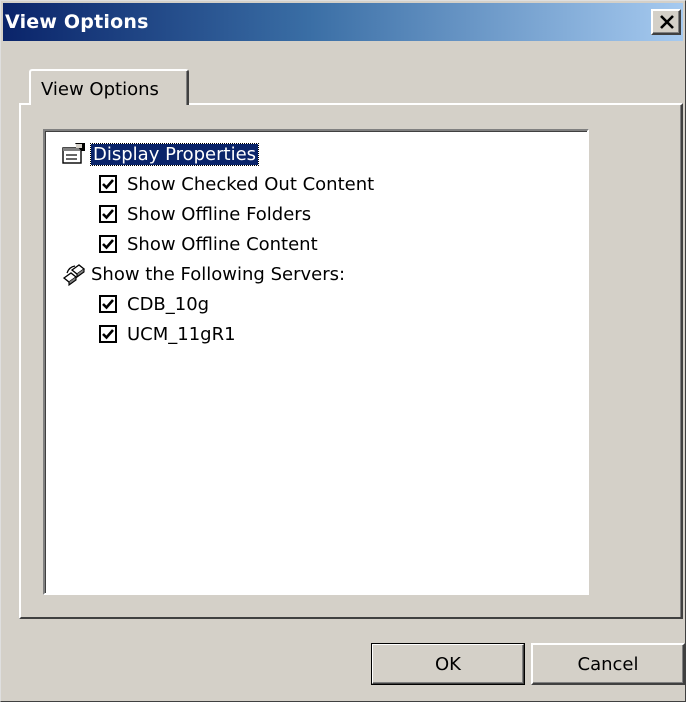 The image size is (686, 702). What do you see at coordinates (77, 22) in the screenshot?
I see `window-title: View Options` at bounding box center [77, 22].